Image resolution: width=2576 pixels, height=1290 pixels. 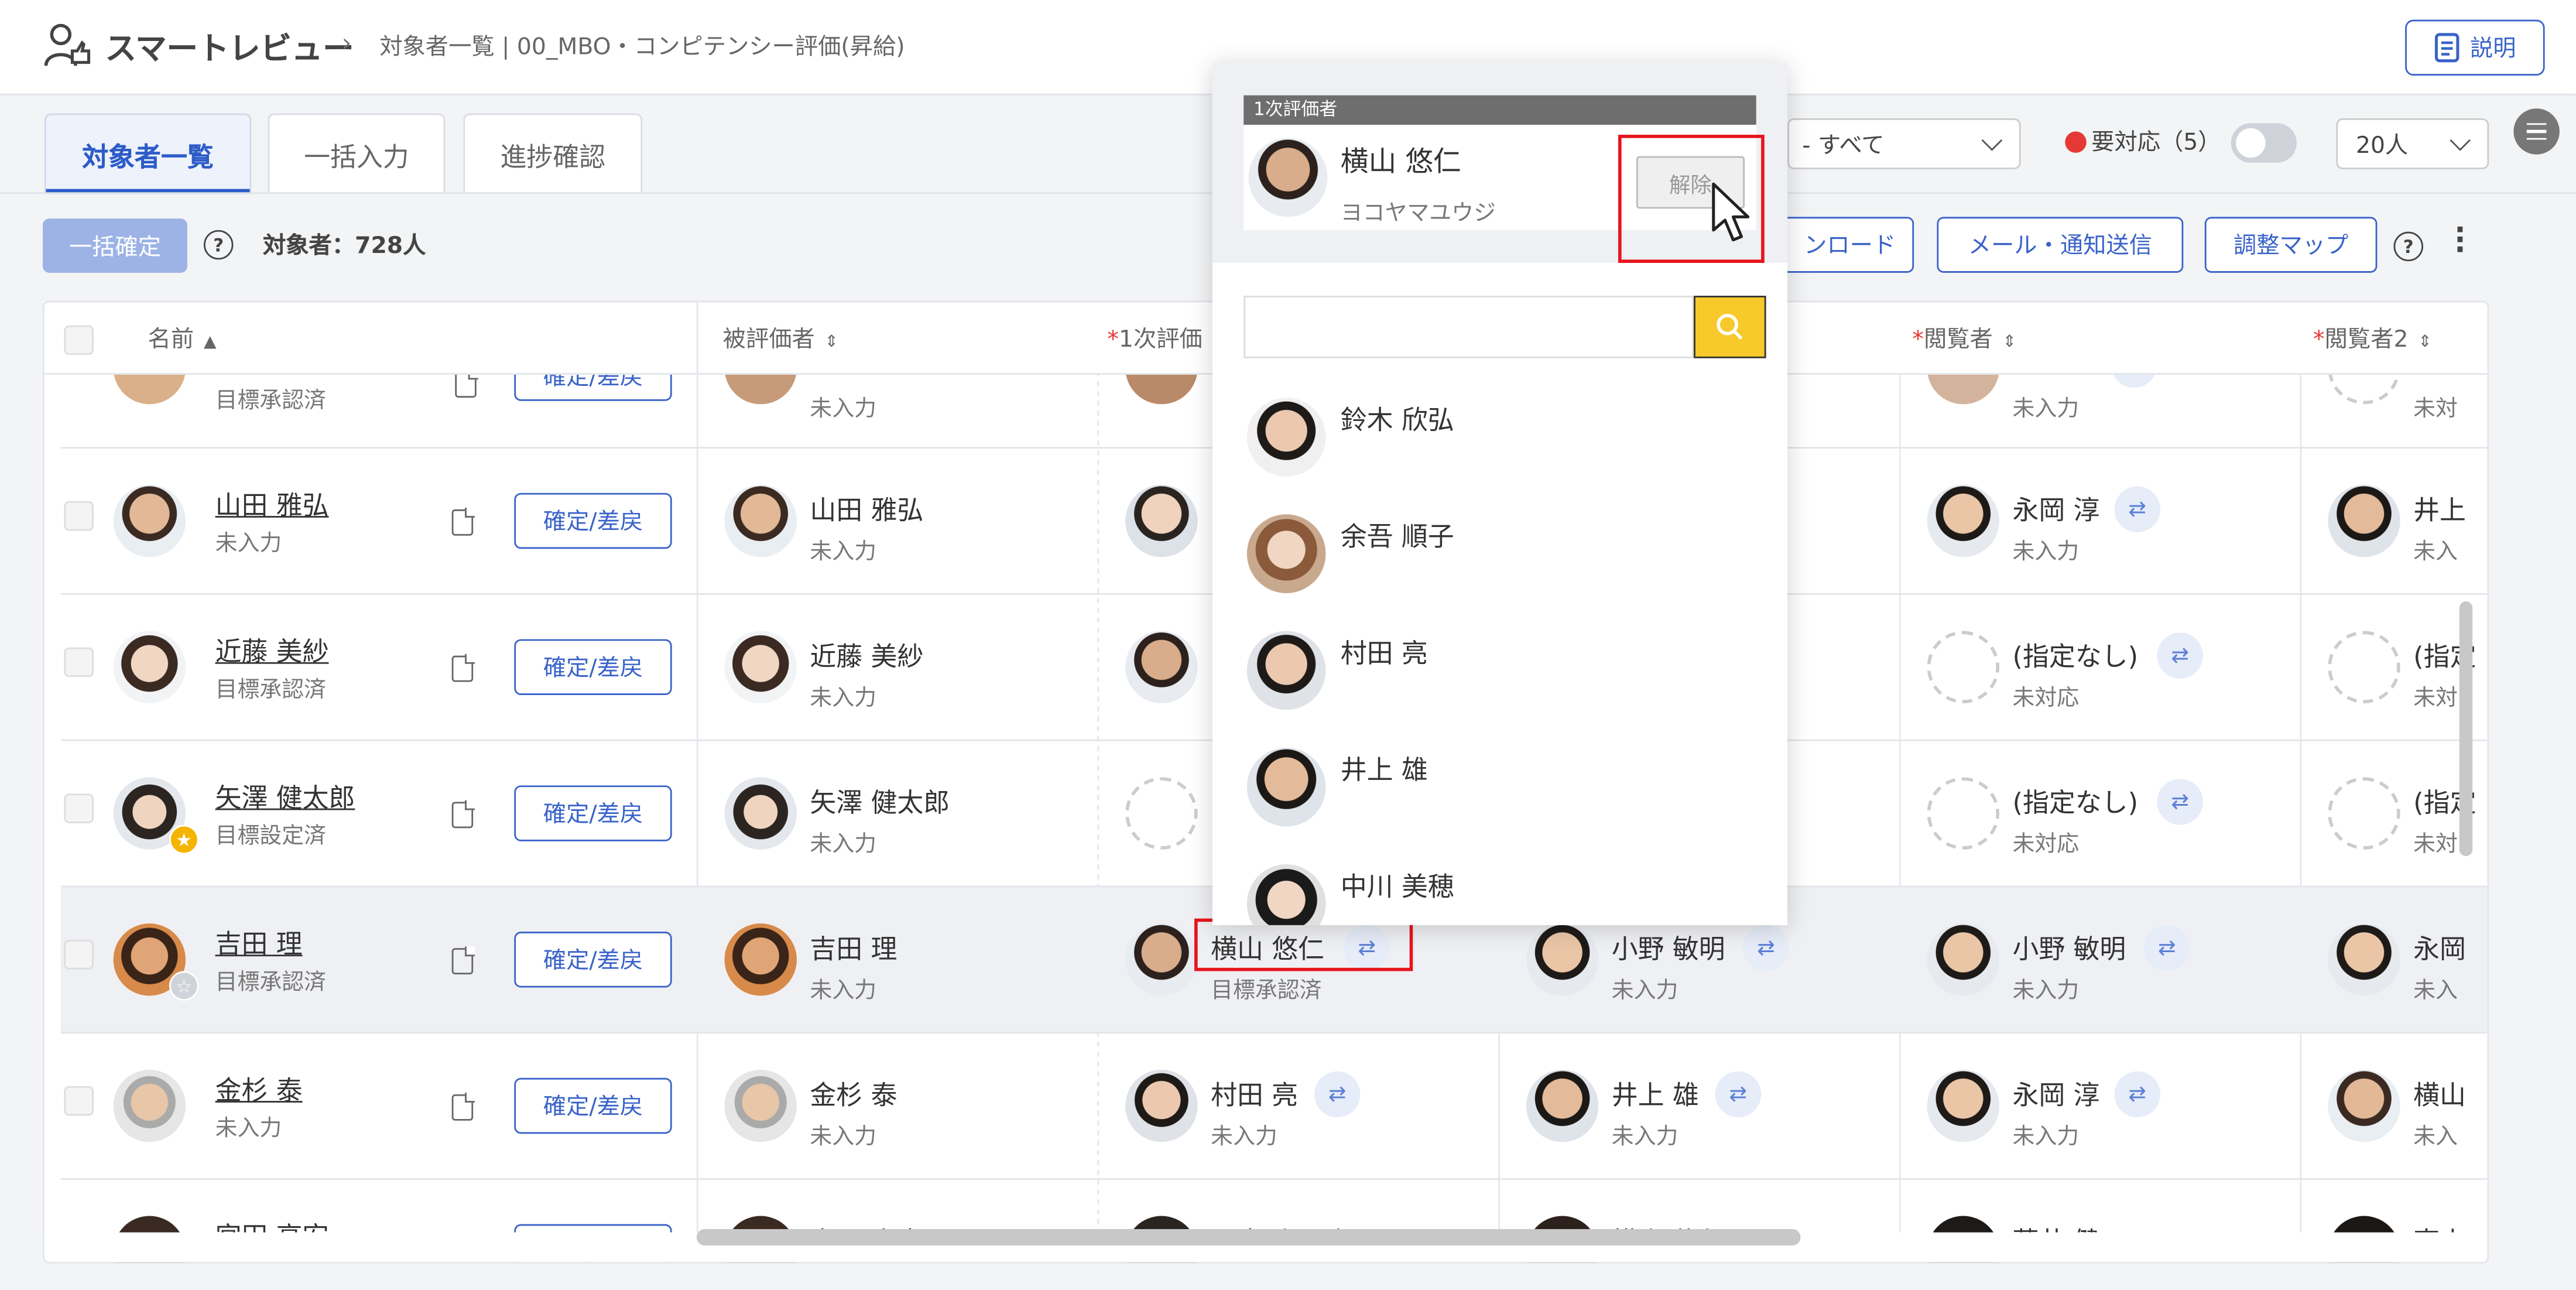 What do you see at coordinates (114, 245) in the screenshot?
I see `bulk-confirm-button: 一括確定` at bounding box center [114, 245].